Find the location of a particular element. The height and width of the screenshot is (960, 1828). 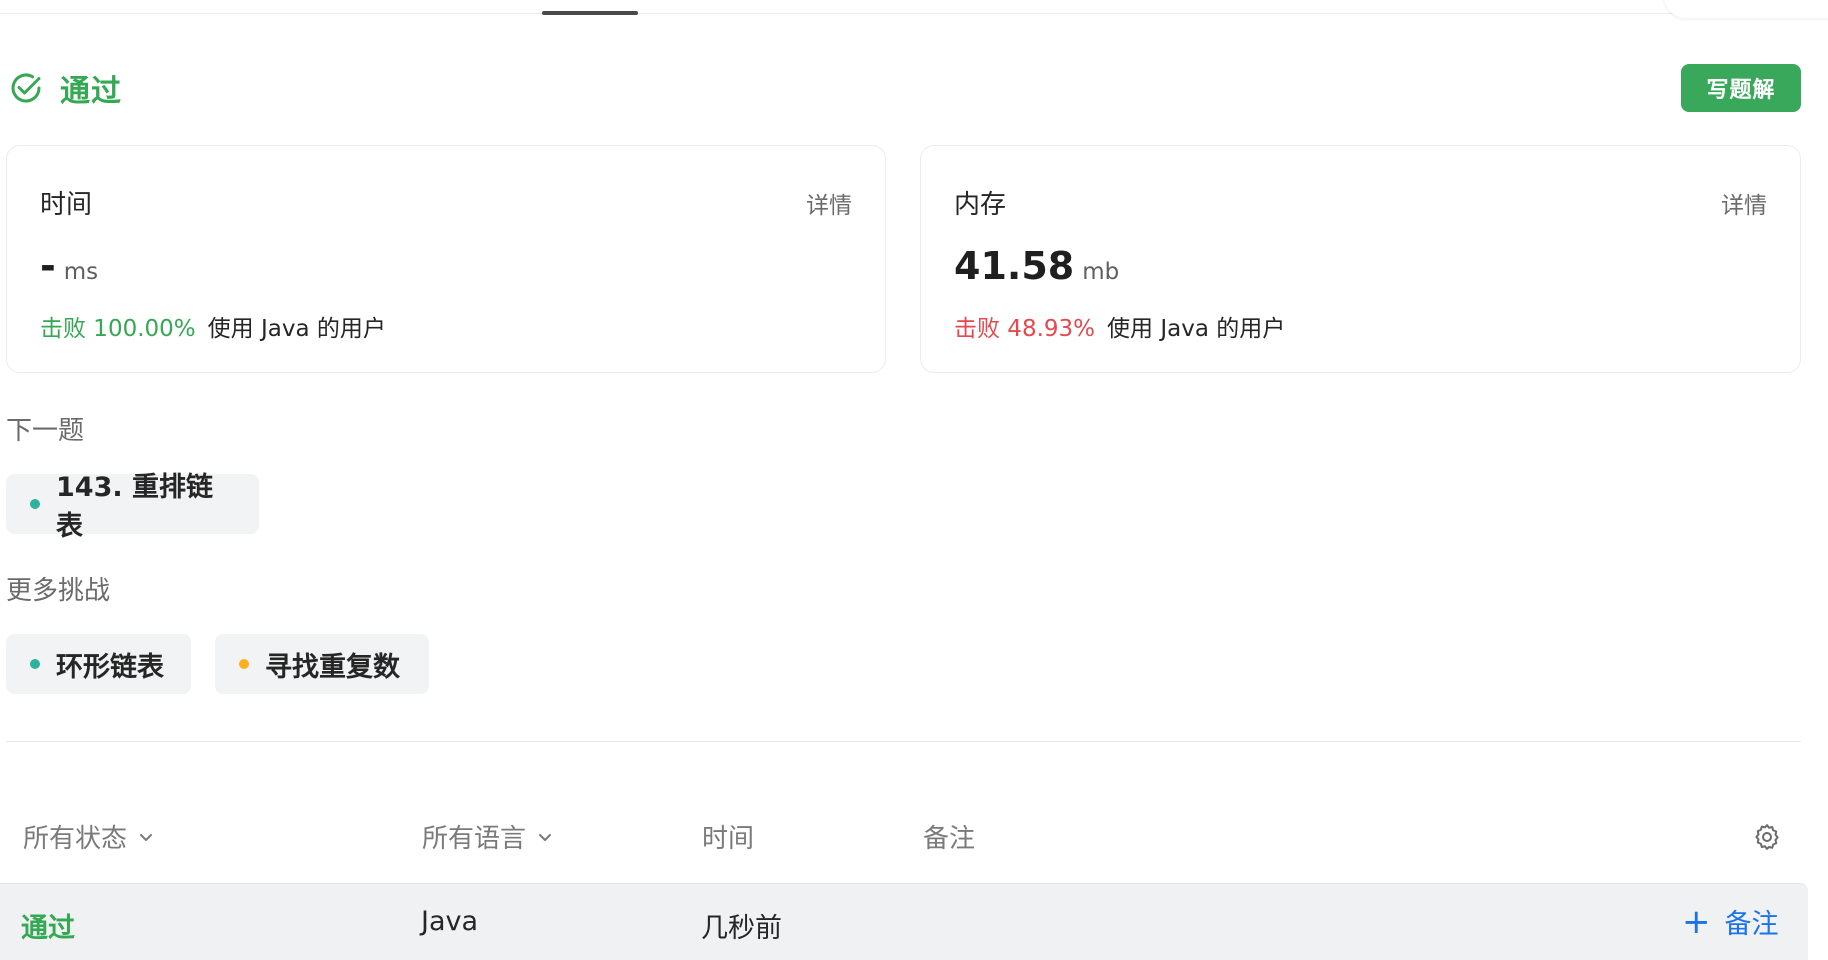

add-note-button: + 备注 is located at coordinates (1730, 921).